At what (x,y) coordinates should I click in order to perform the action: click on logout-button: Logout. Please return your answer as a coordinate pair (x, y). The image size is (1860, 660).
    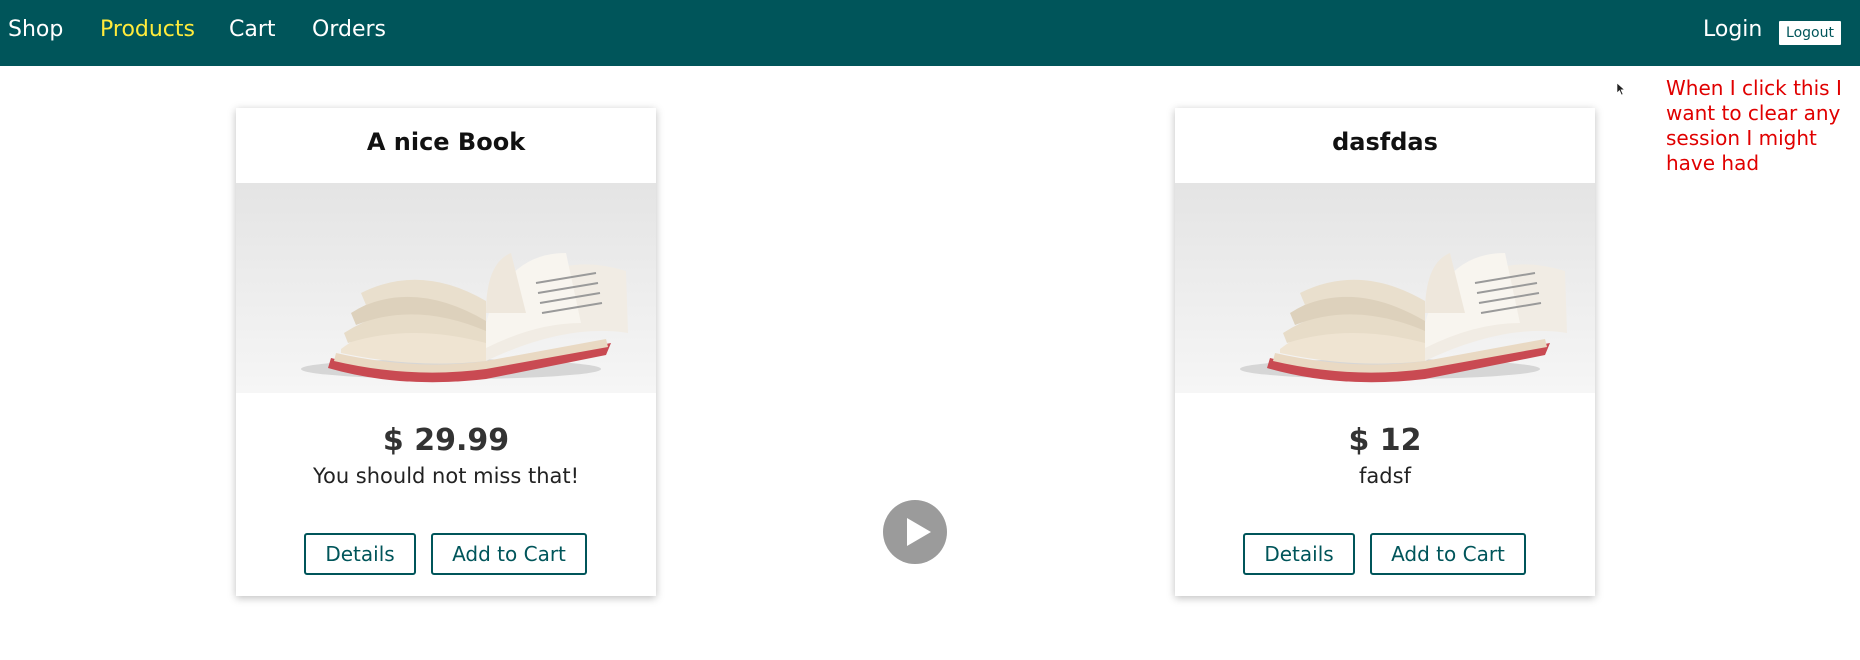
    Looking at the image, I should click on (1810, 33).